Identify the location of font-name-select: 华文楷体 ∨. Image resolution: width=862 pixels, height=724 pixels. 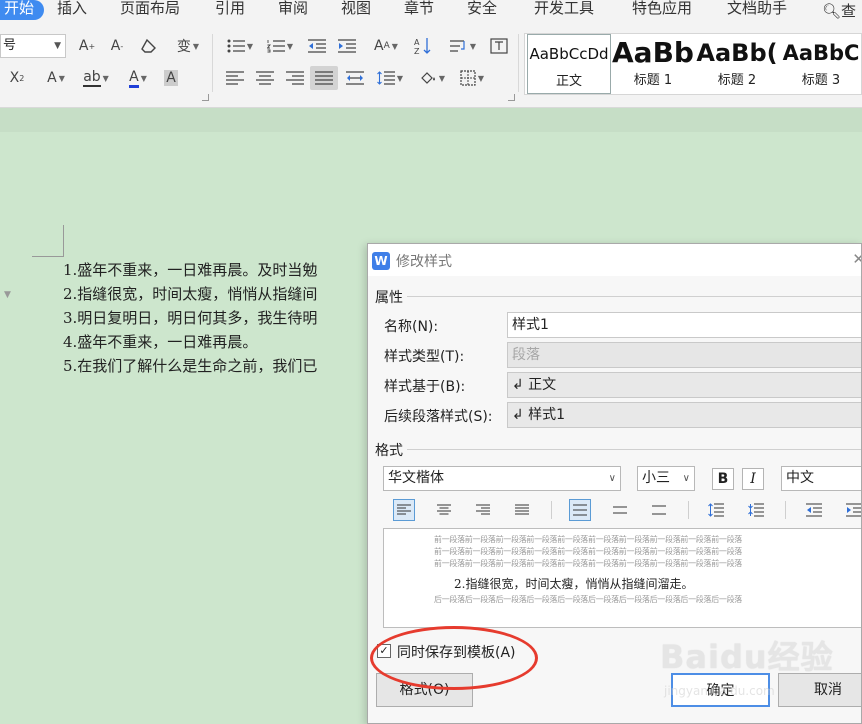
(502, 478).